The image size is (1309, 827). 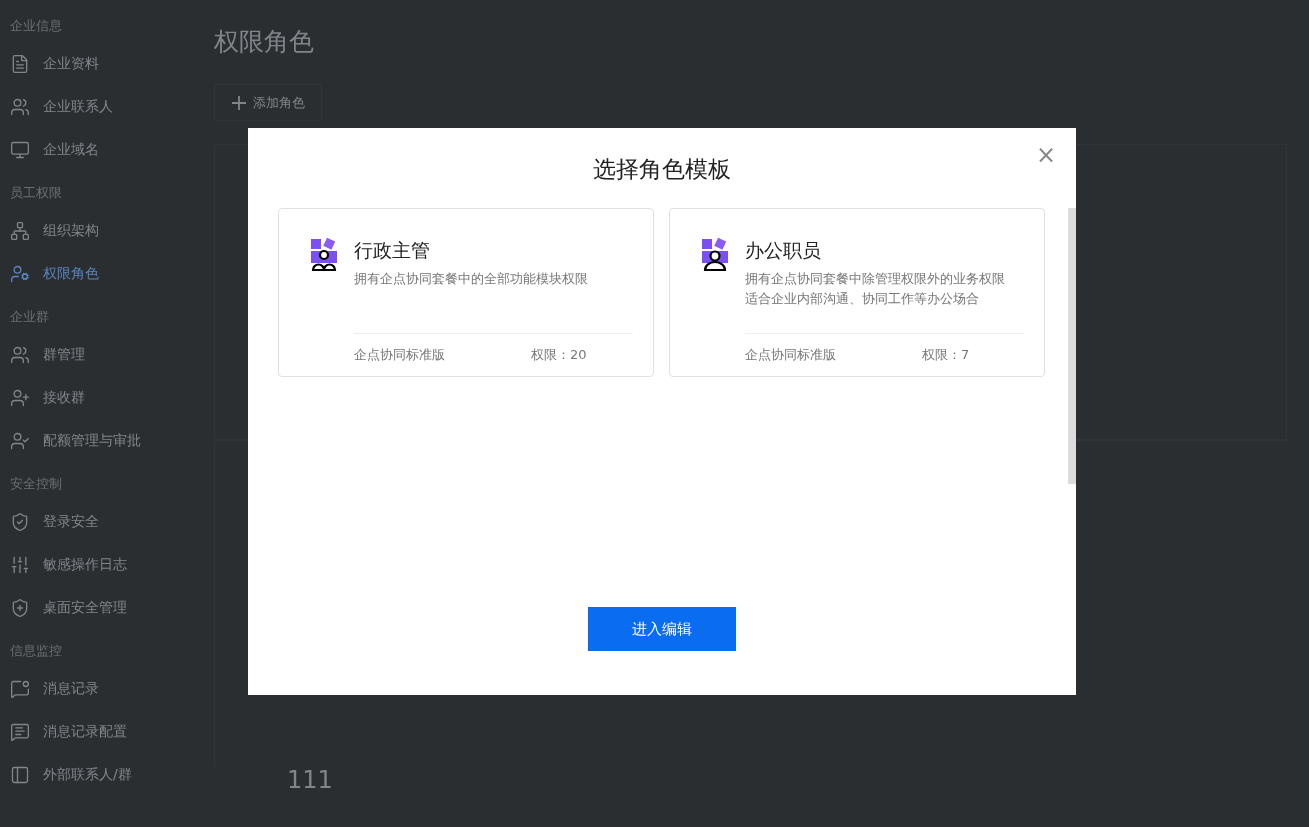 What do you see at coordinates (36, 26) in the screenshot?
I see `sidebar-section-title: 企业信息` at bounding box center [36, 26].